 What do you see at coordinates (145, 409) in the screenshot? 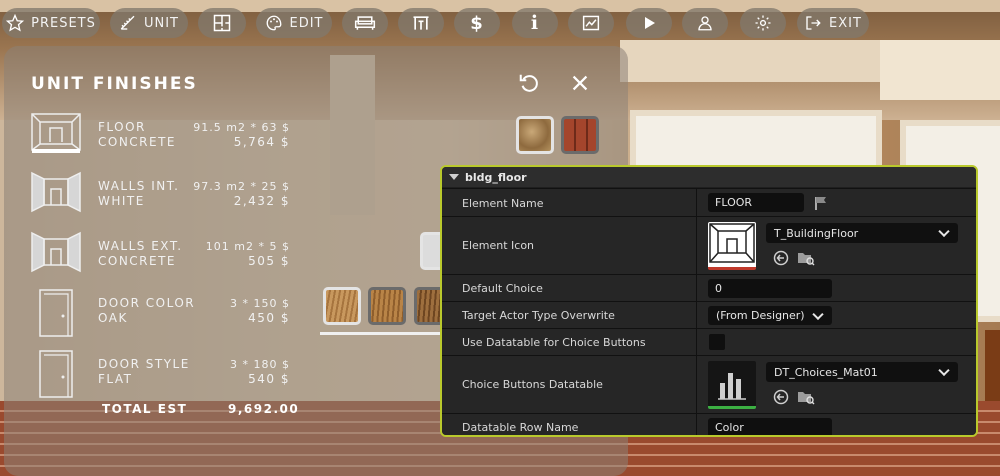
I see `total-label: TOTAL EST` at bounding box center [145, 409].